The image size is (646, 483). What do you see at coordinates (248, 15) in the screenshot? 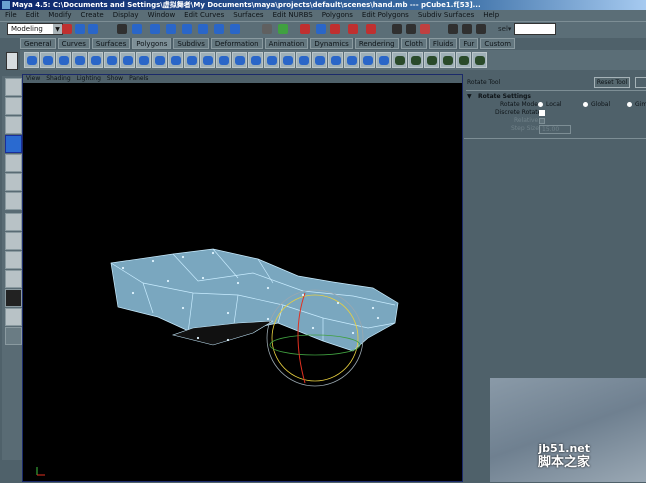
I see `menu-surfaces: Surfaces` at bounding box center [248, 15].